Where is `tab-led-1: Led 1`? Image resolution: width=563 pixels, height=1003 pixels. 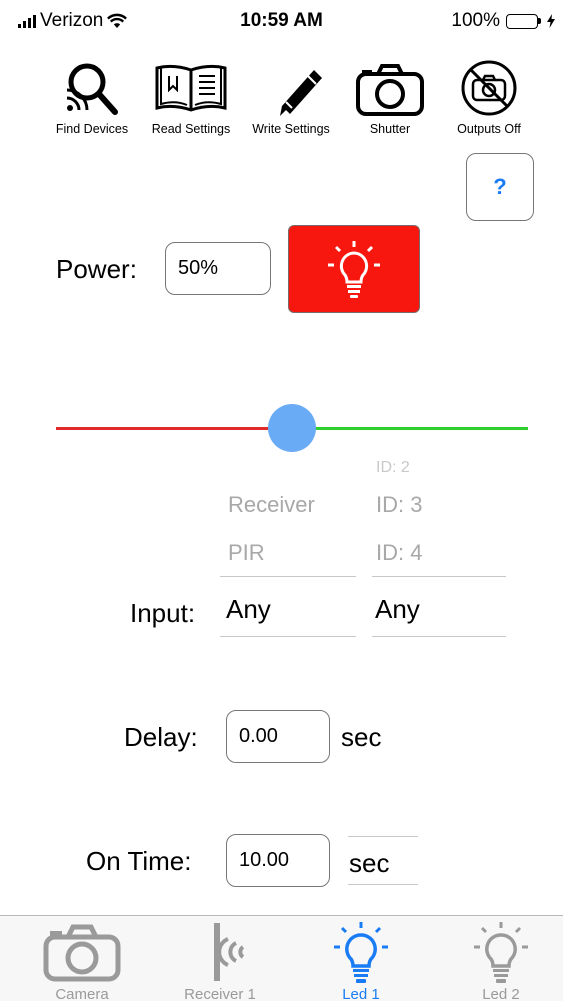 tab-led-1: Led 1 is located at coordinates (361, 959).